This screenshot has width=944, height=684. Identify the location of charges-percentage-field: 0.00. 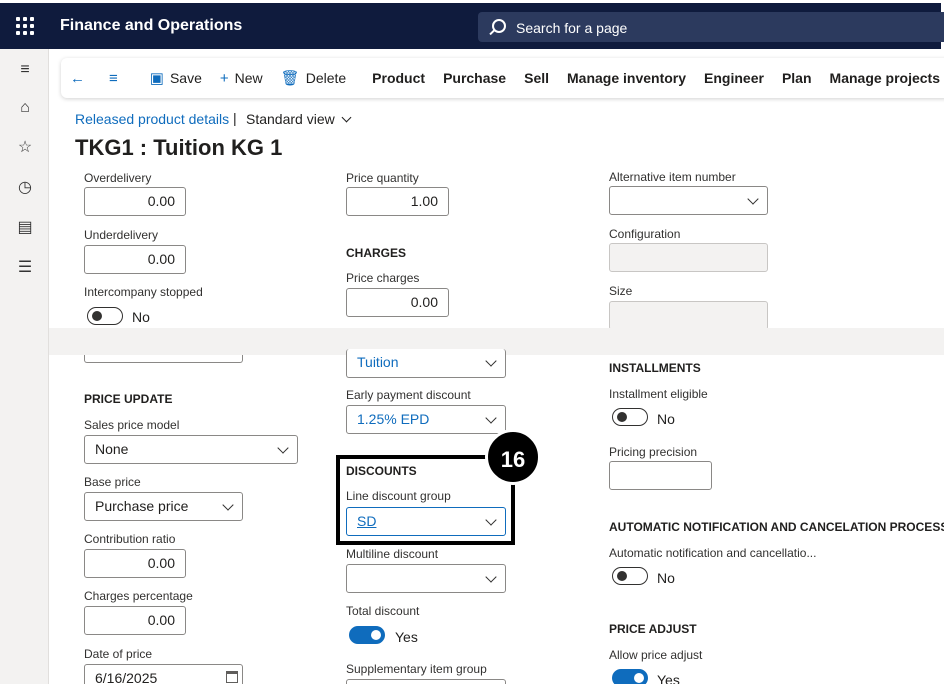
(135, 620).